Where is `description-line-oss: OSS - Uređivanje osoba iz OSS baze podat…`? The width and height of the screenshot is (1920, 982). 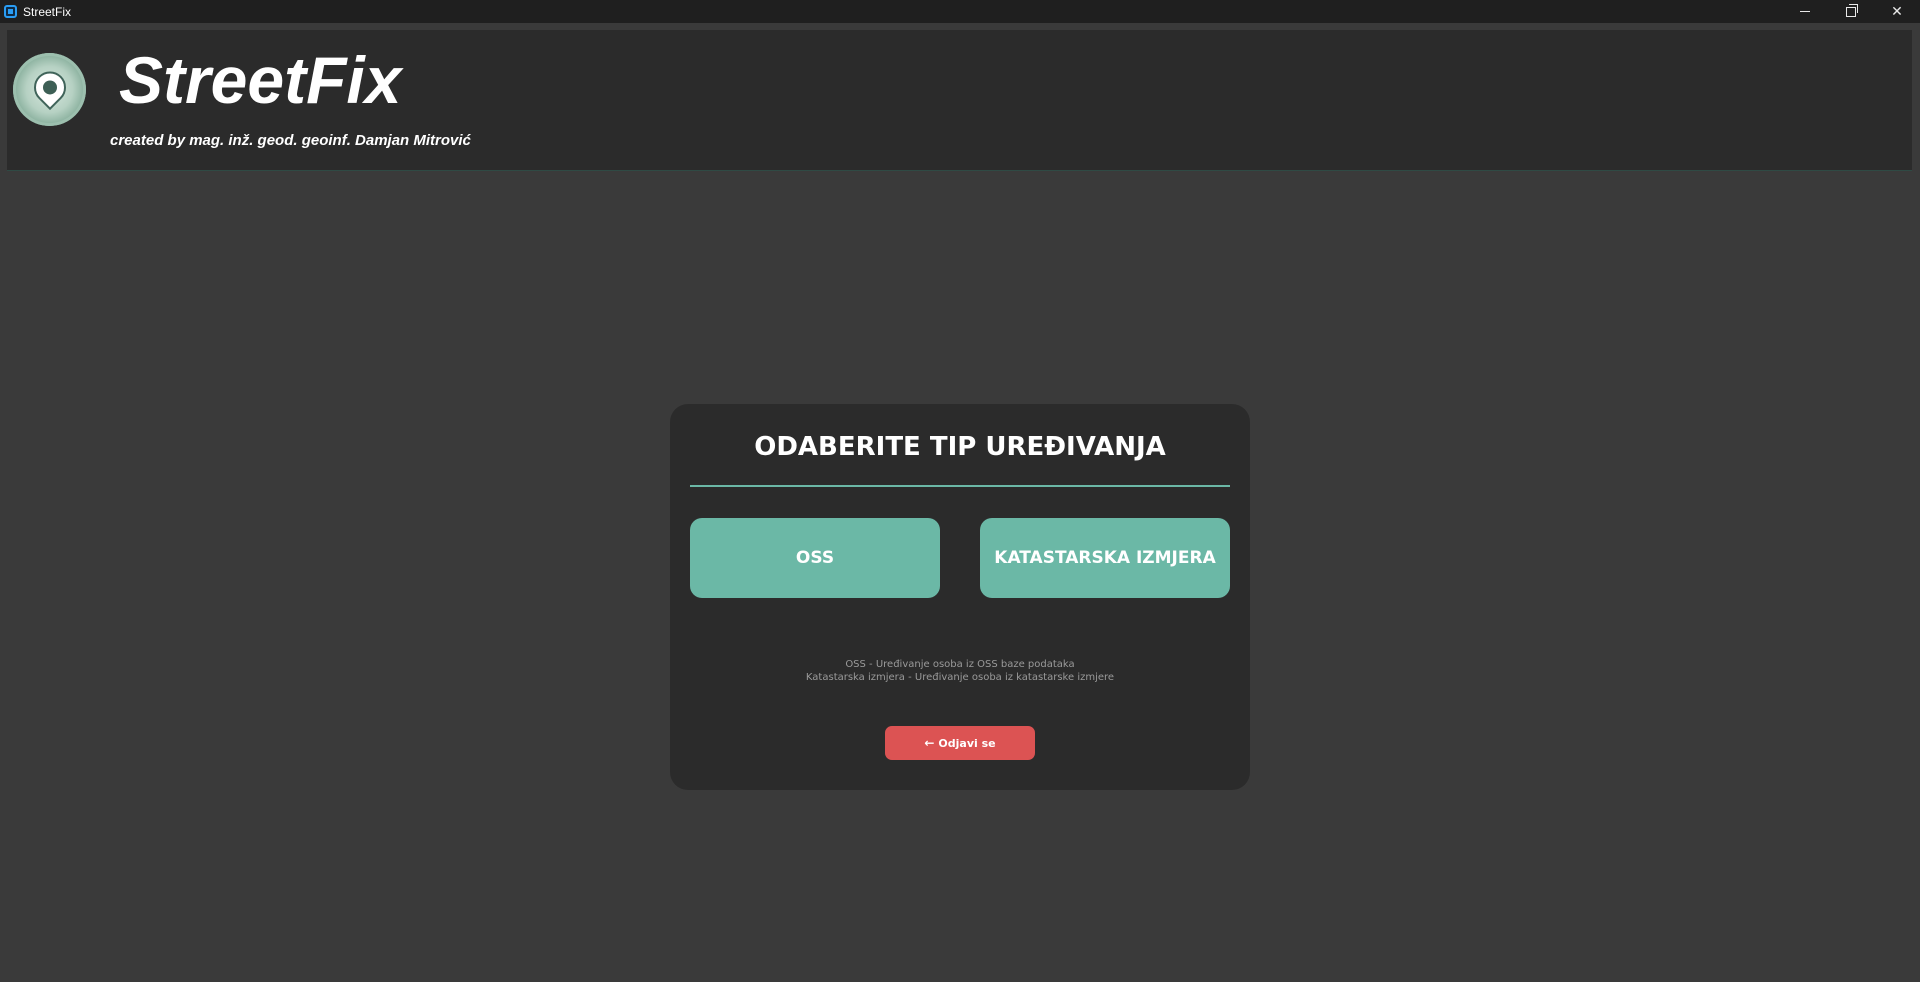
description-line-oss: OSS - Uređivanje osoba iz OSS baze podat… is located at coordinates (960, 664).